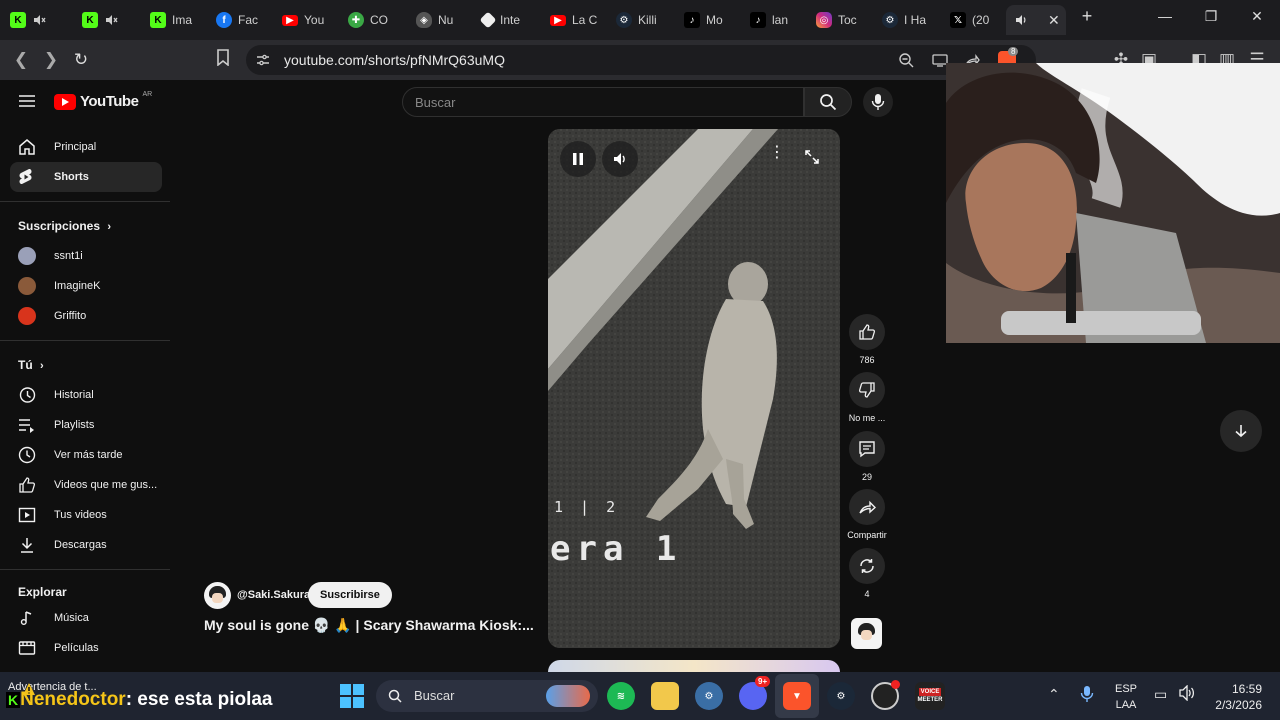  Describe the element at coordinates (867, 566) in the screenshot. I see `remix-button` at that location.